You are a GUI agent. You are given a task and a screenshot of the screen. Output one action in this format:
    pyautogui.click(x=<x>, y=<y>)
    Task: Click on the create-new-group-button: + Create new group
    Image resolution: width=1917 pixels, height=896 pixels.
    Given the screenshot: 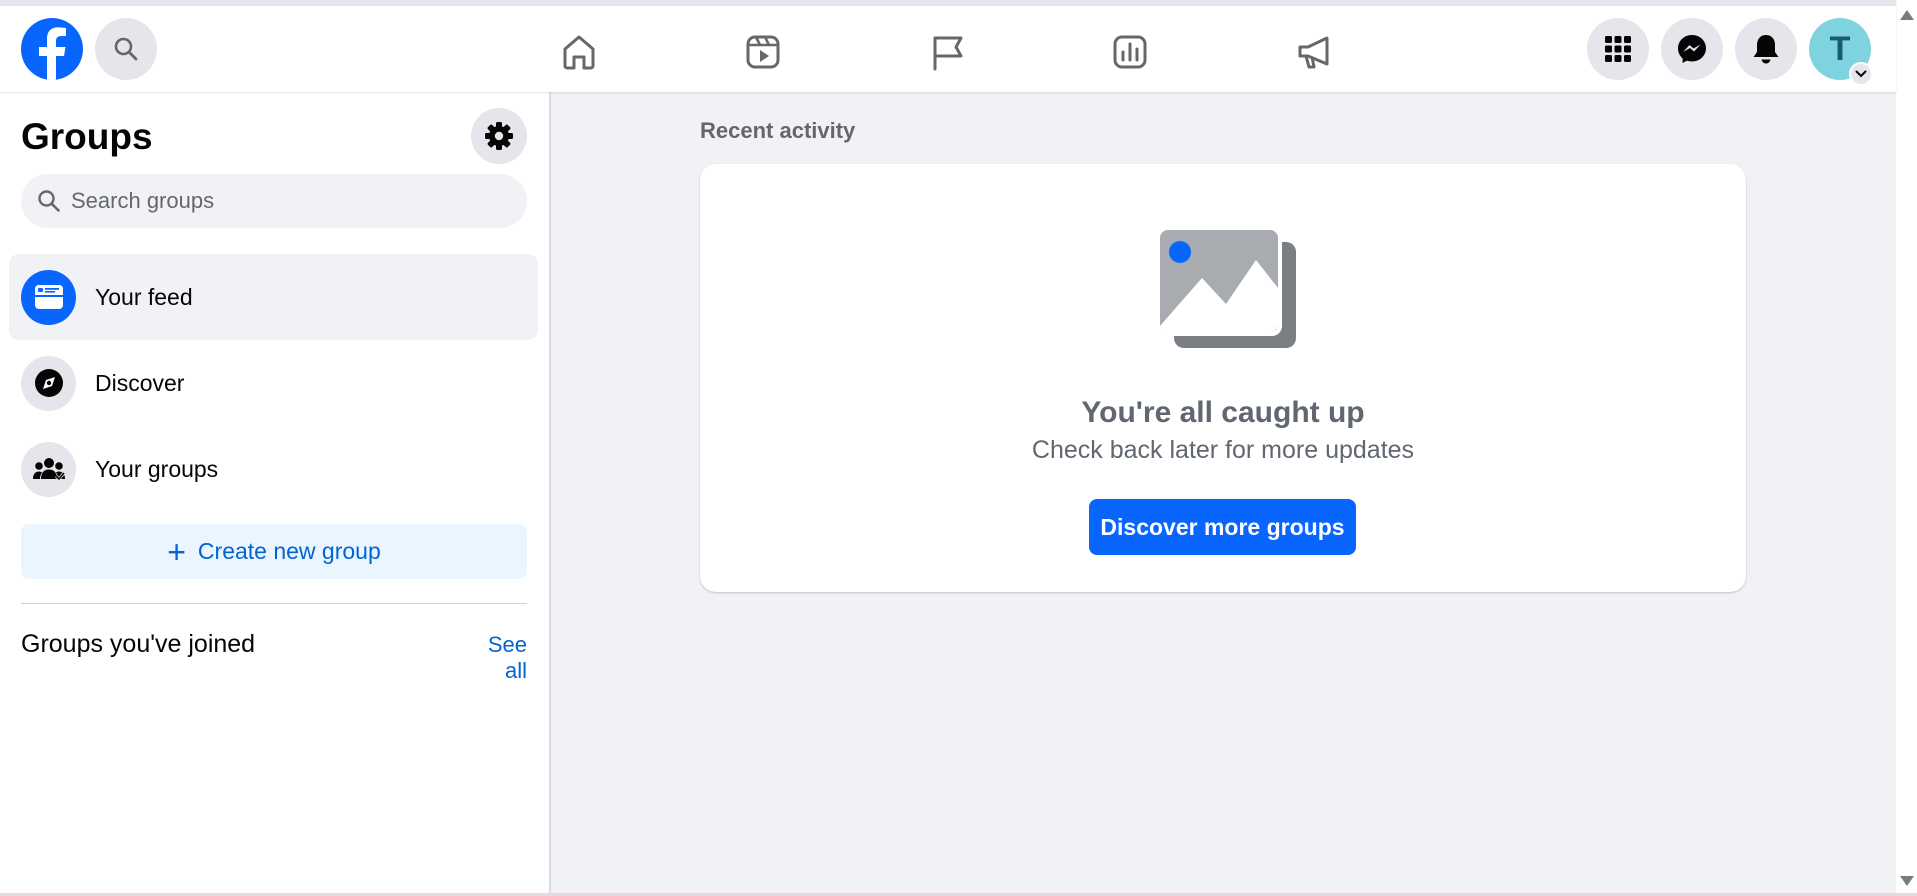 What is the action you would take?
    pyautogui.click(x=274, y=551)
    